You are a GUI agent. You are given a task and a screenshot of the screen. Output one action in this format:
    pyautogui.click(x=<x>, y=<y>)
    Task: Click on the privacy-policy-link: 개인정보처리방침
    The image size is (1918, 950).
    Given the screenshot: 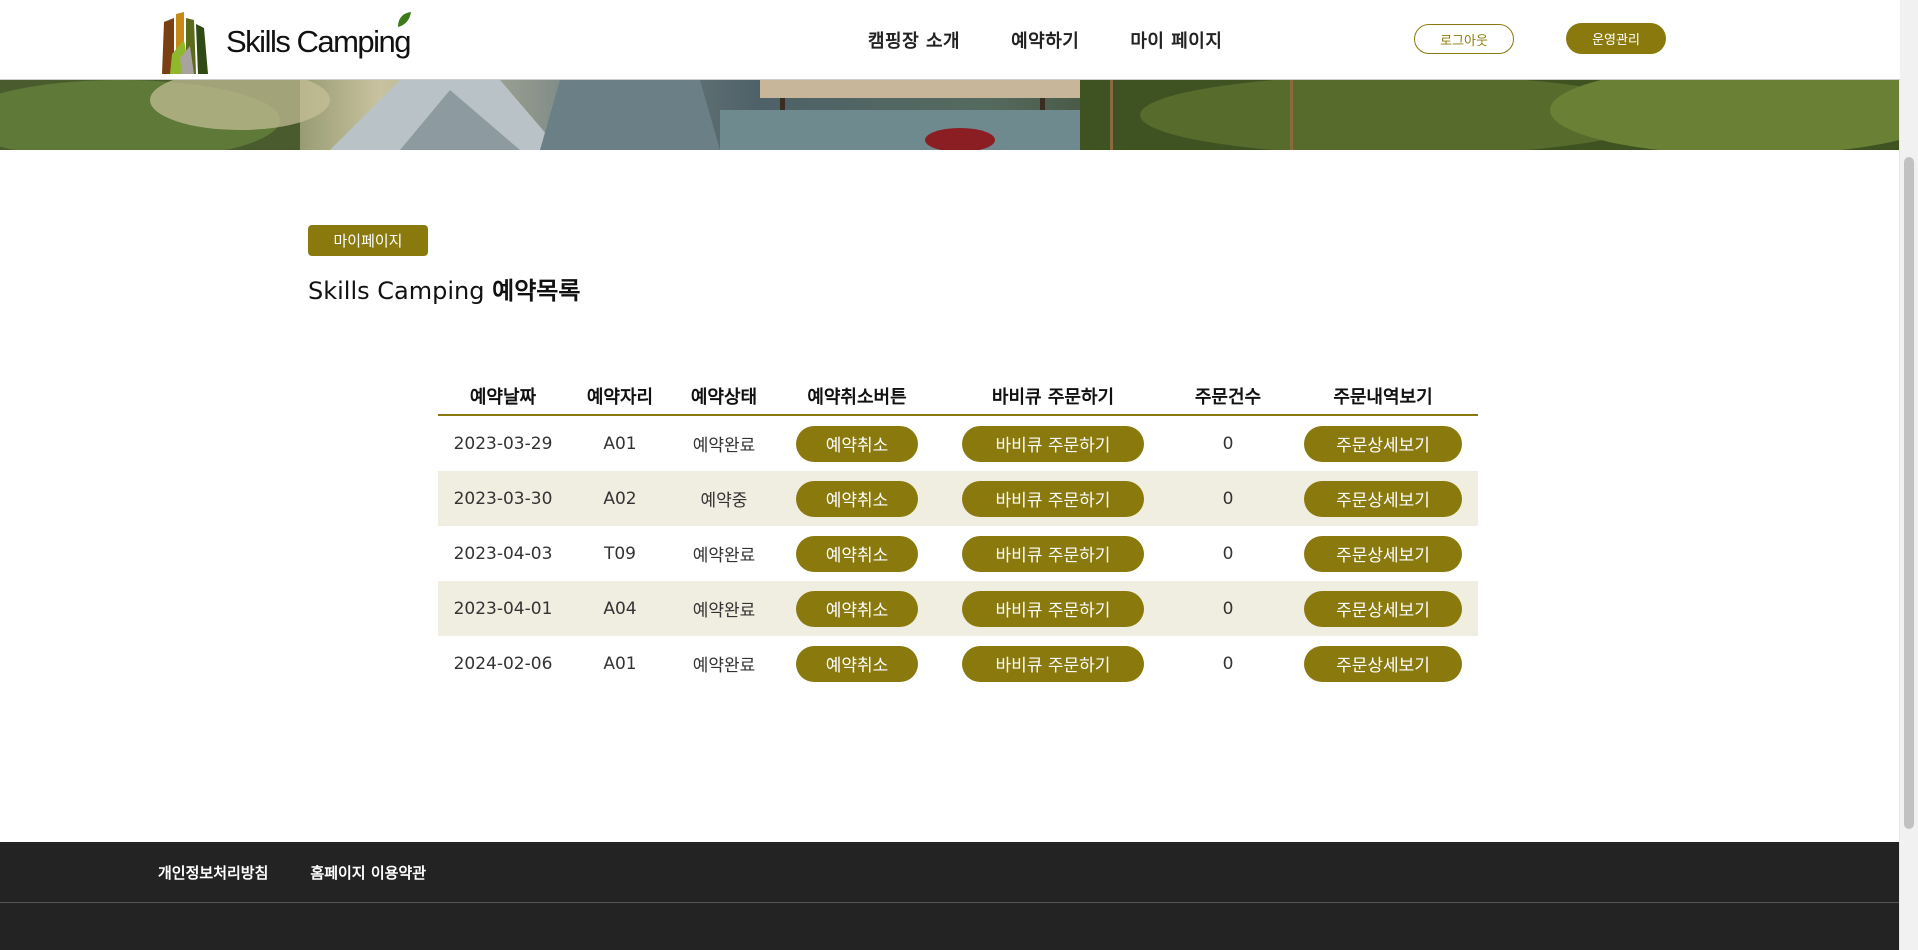 What is the action you would take?
    pyautogui.click(x=213, y=872)
    